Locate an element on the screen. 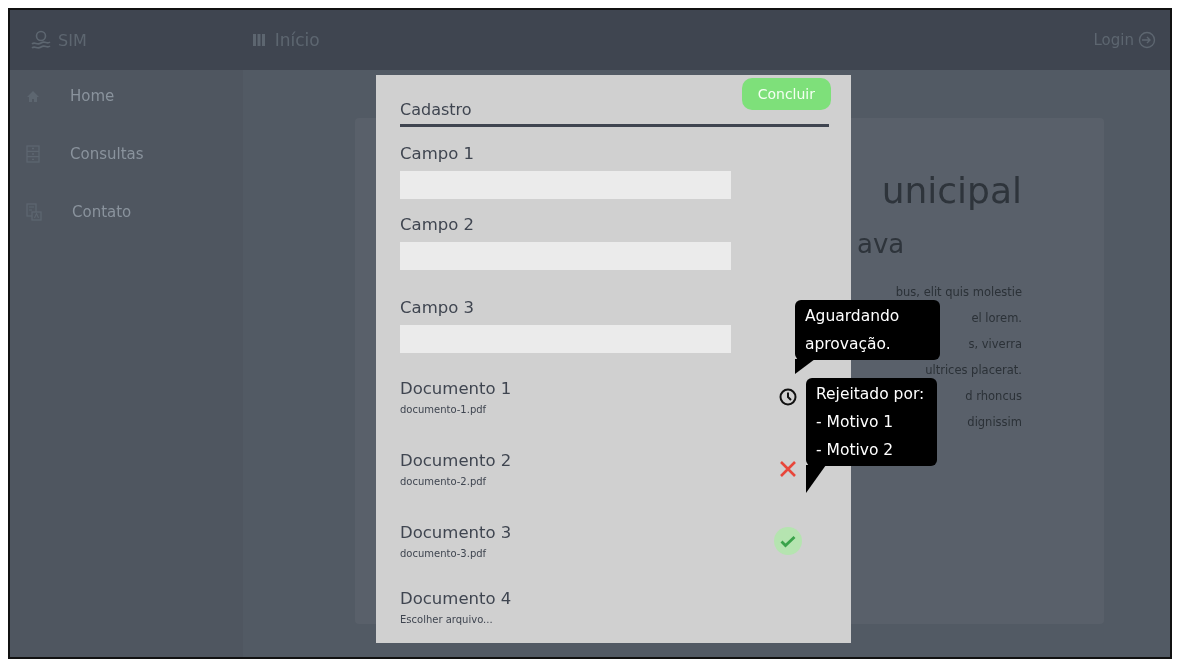  modal-title: Cadastro is located at coordinates (436, 109).